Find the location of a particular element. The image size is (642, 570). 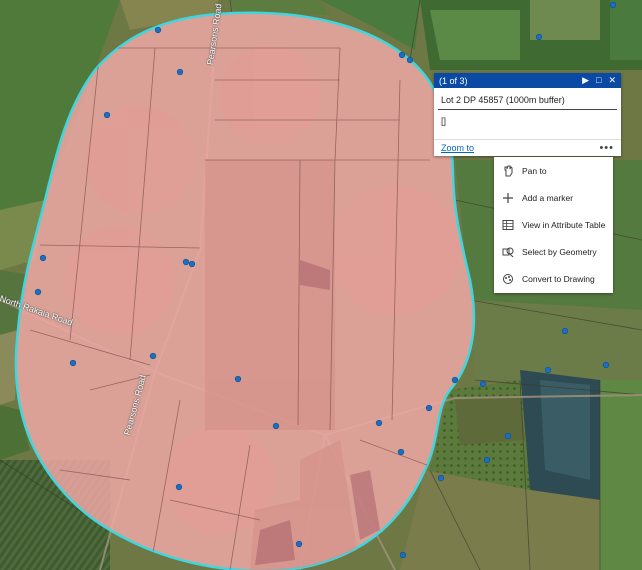

drawing-icon is located at coordinates (508, 279).